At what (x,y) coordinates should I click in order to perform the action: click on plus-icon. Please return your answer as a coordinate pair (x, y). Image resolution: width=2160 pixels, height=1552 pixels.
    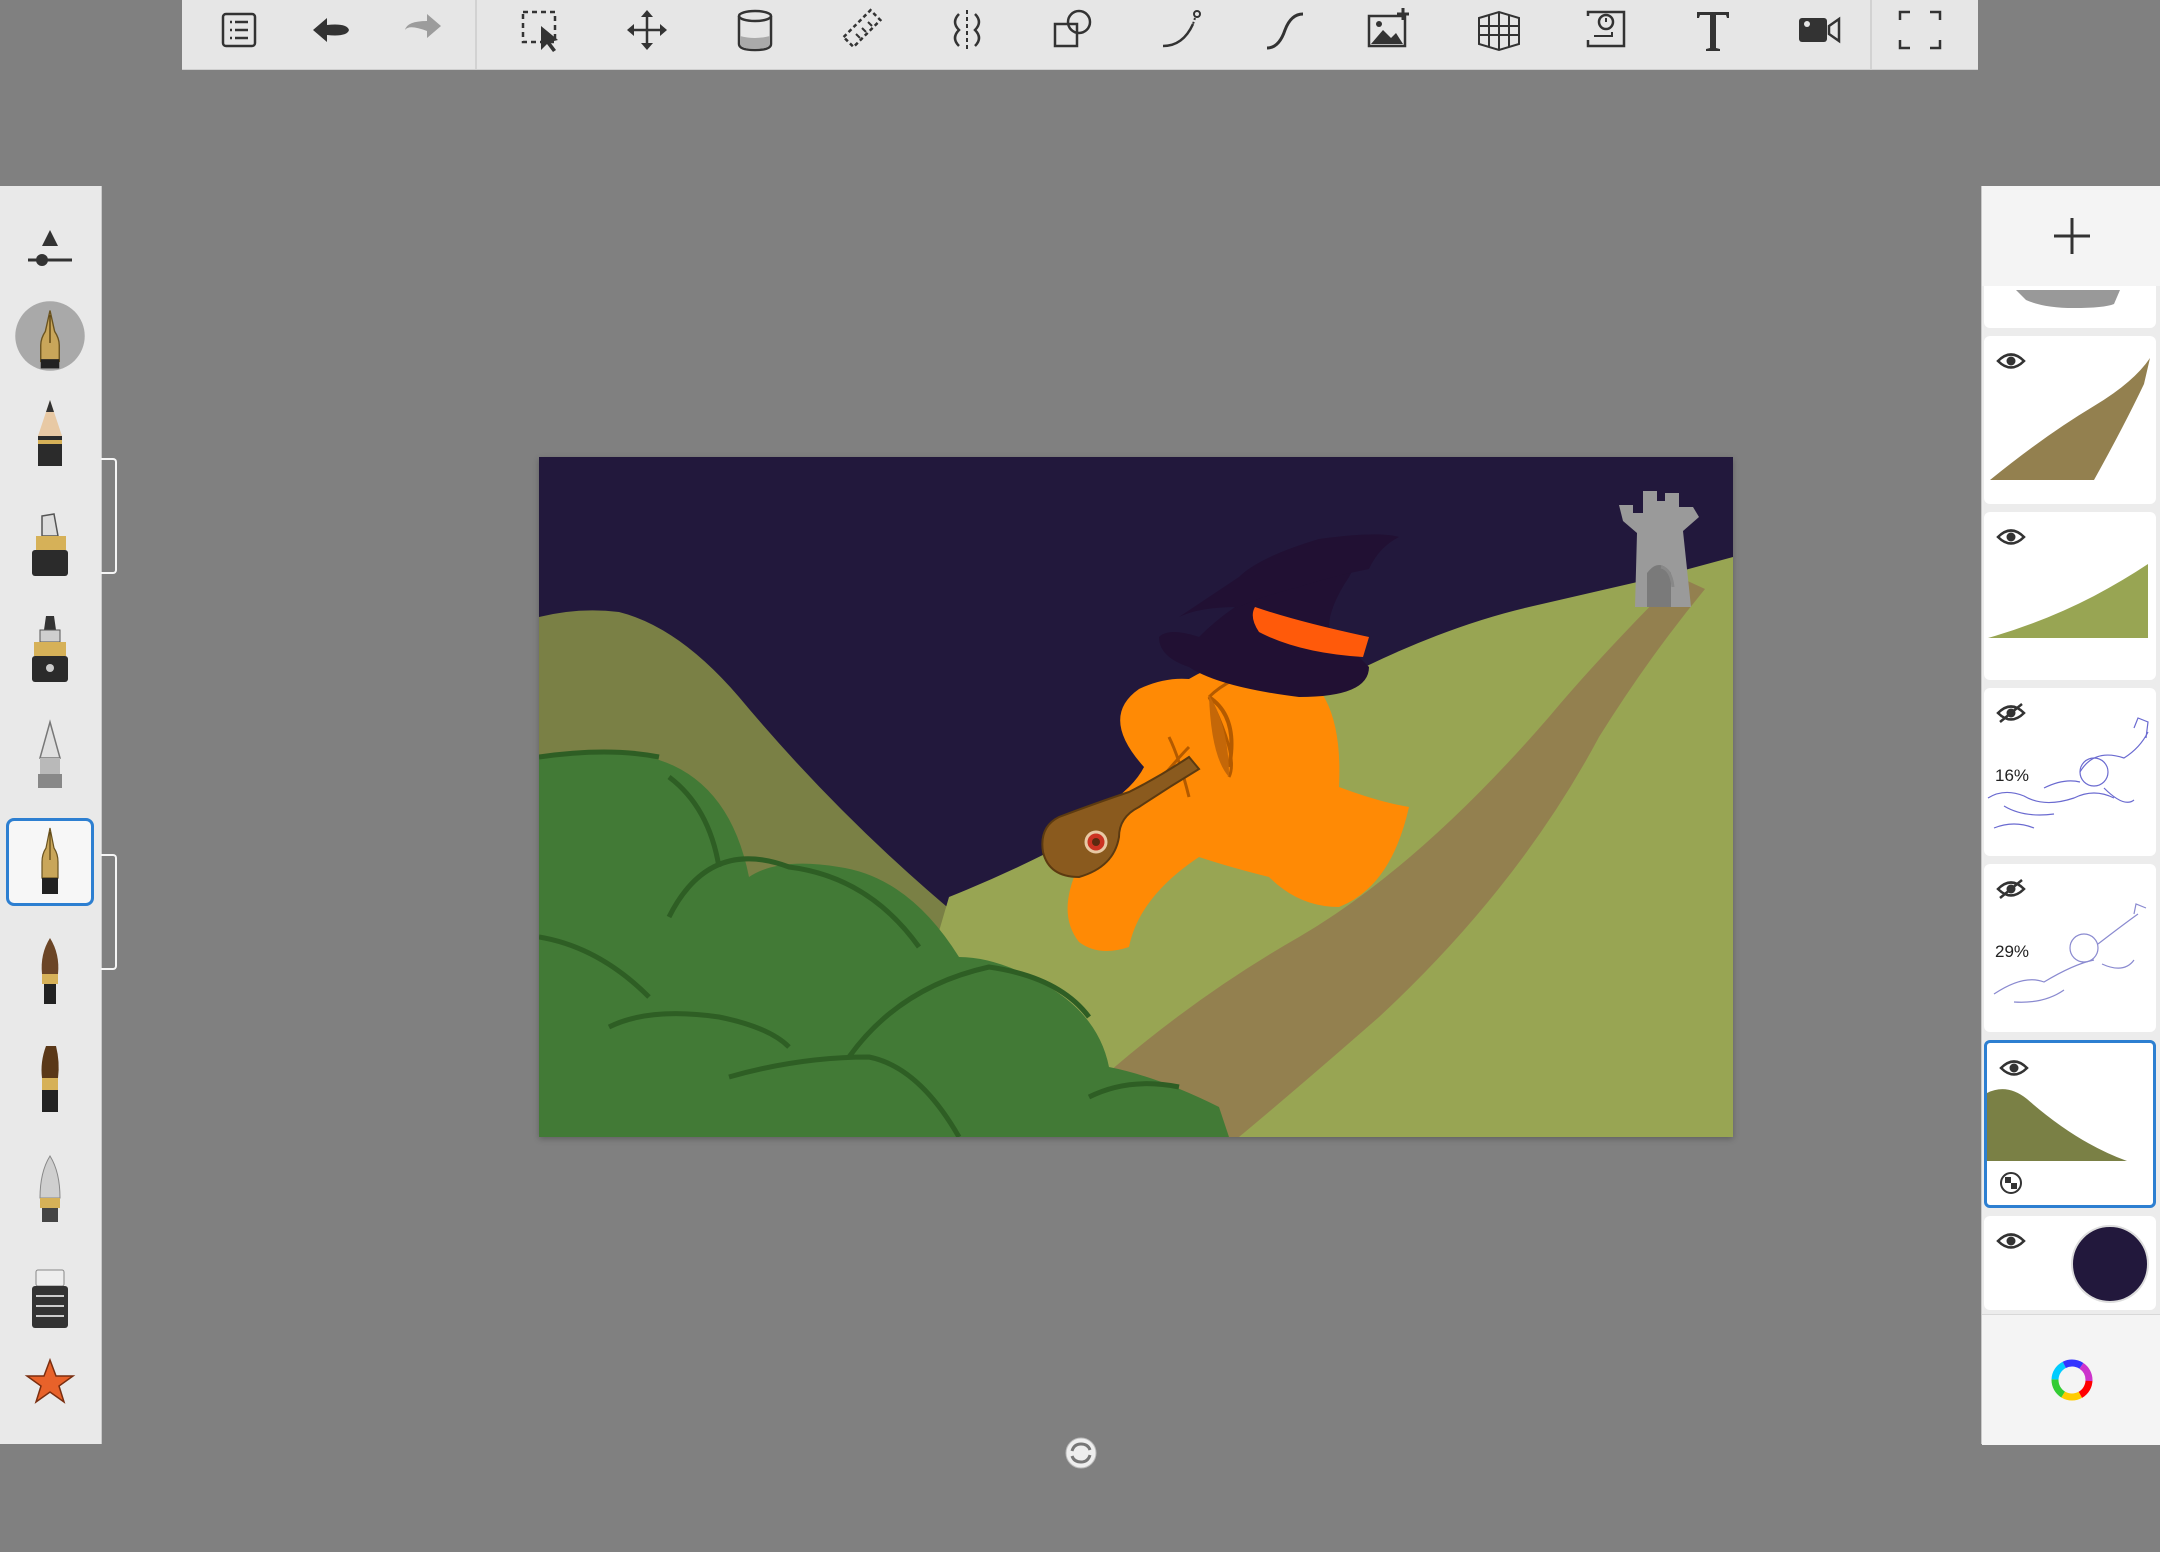
    Looking at the image, I should click on (2071, 236).